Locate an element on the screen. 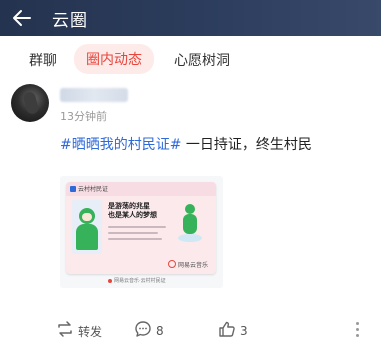 The image size is (381, 351). mascot-figure is located at coordinates (190, 224).